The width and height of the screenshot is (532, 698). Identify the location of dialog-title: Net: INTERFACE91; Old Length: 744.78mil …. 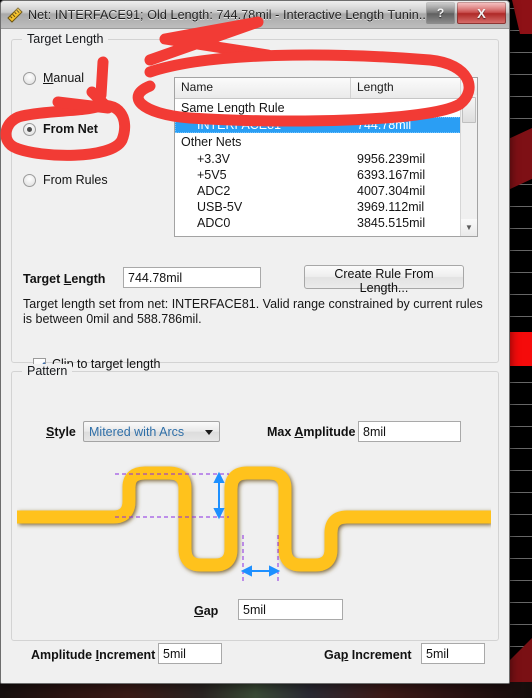
(229, 14).